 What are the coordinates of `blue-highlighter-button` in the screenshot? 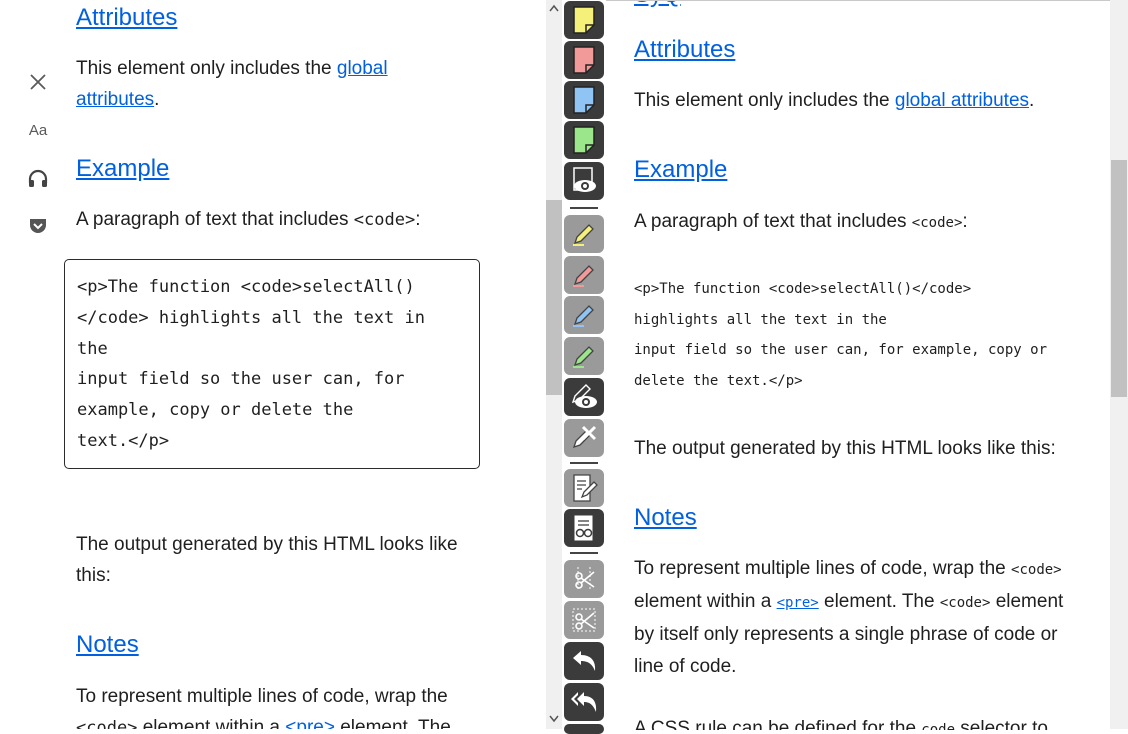 It's located at (584, 315).